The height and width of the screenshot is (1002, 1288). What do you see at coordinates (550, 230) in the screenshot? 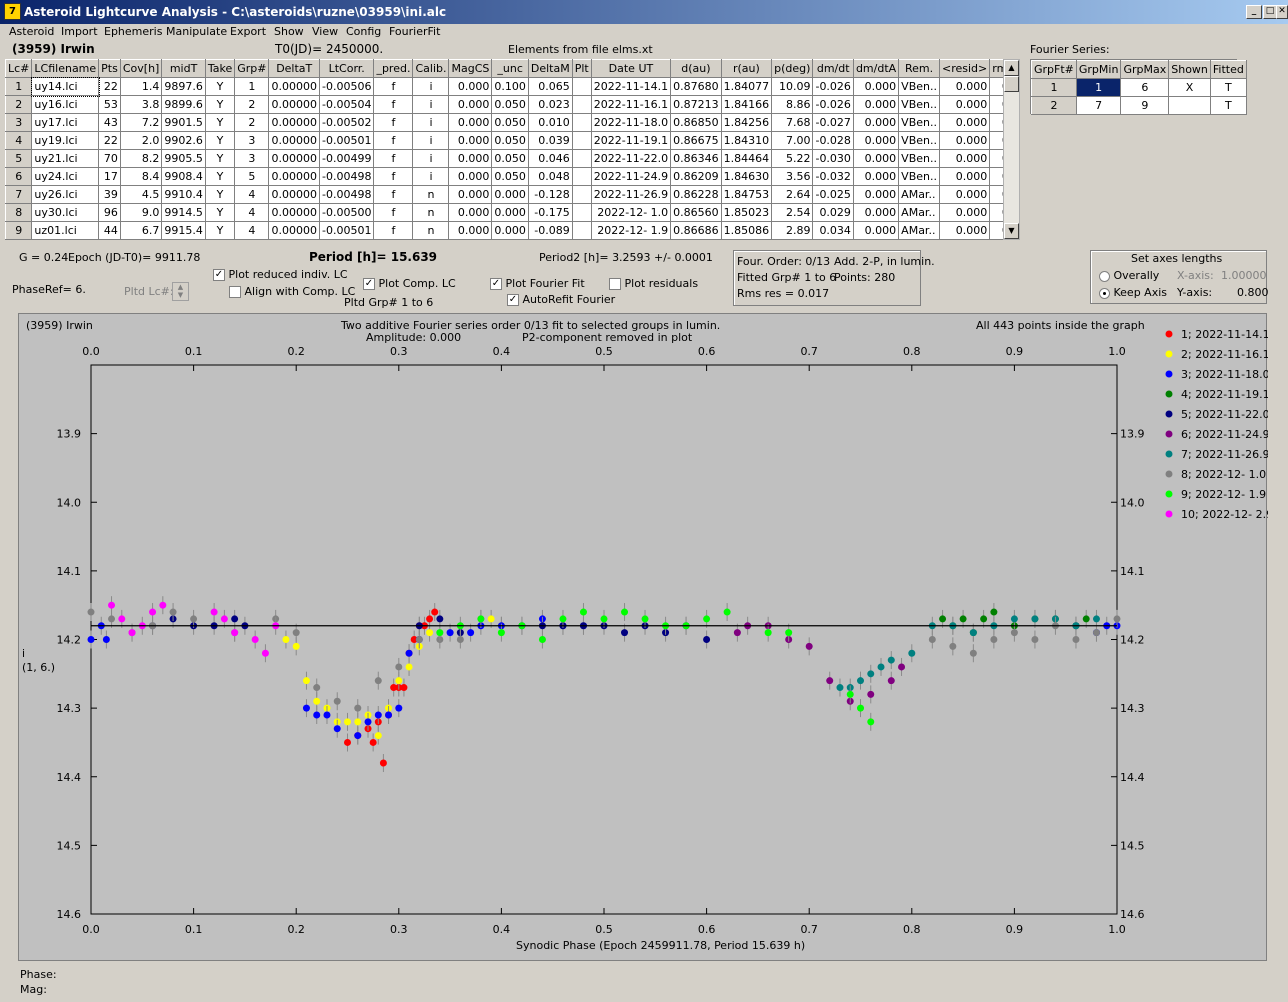
I see `table-cell: -0.089` at bounding box center [550, 230].